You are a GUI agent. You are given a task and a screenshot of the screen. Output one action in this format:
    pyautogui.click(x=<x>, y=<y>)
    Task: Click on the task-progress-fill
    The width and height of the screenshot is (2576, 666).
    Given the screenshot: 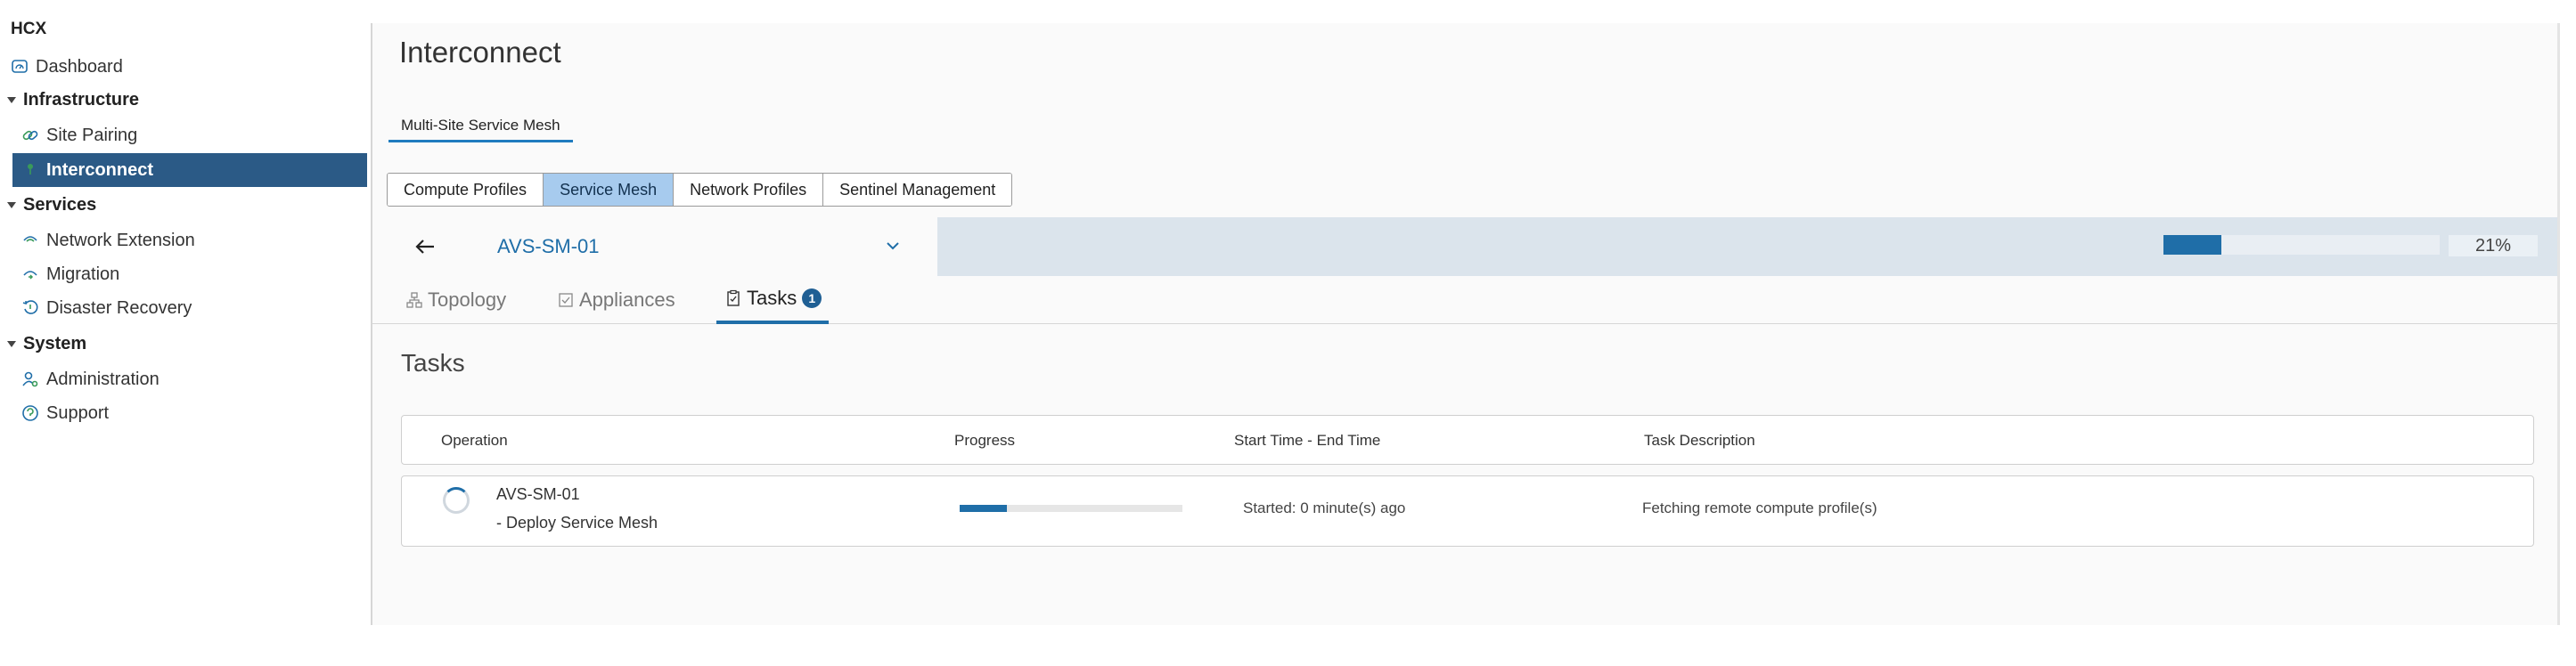 What is the action you would take?
    pyautogui.click(x=983, y=508)
    